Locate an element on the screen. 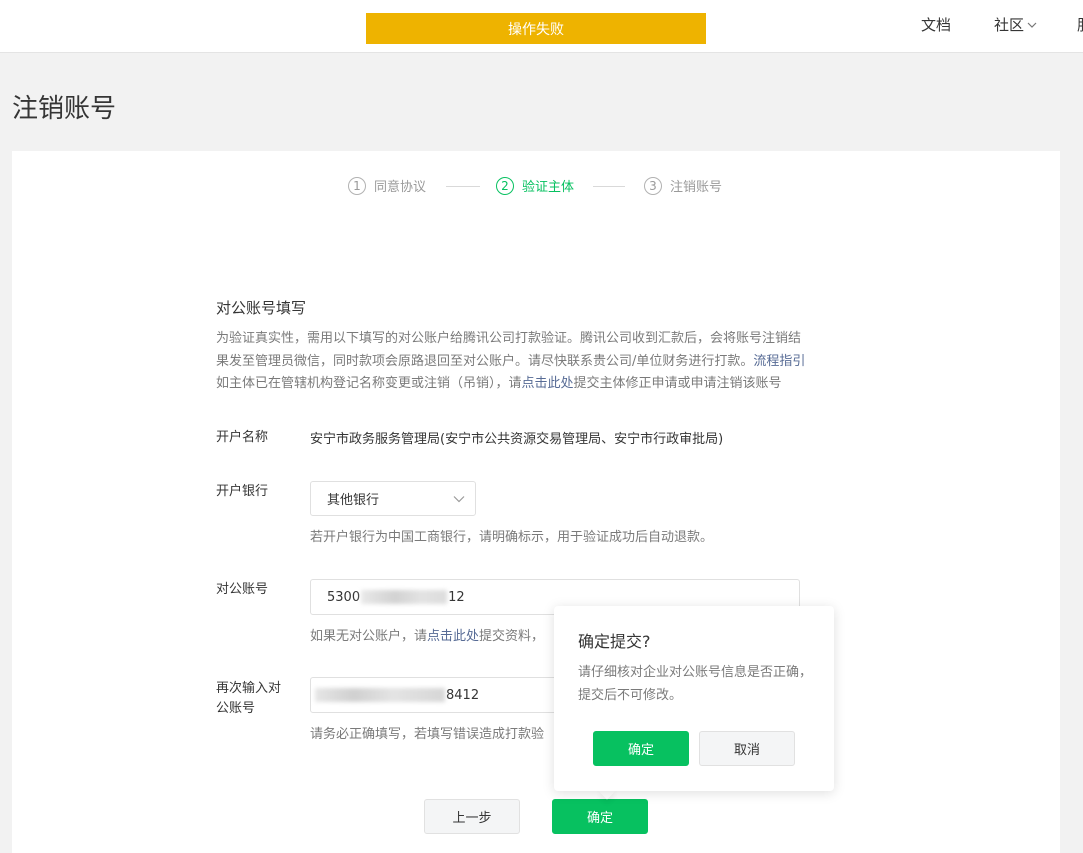  bank-label: 开户银行 is located at coordinates (242, 491).